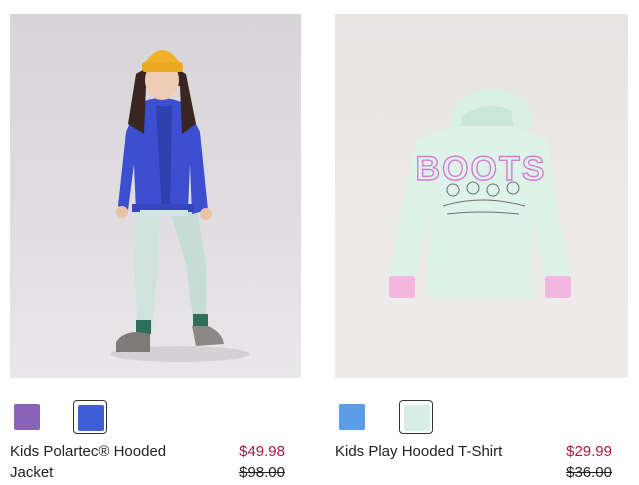  Describe the element at coordinates (480, 193) in the screenshot. I see `shirt-photo-illustration: BOOTS` at that location.